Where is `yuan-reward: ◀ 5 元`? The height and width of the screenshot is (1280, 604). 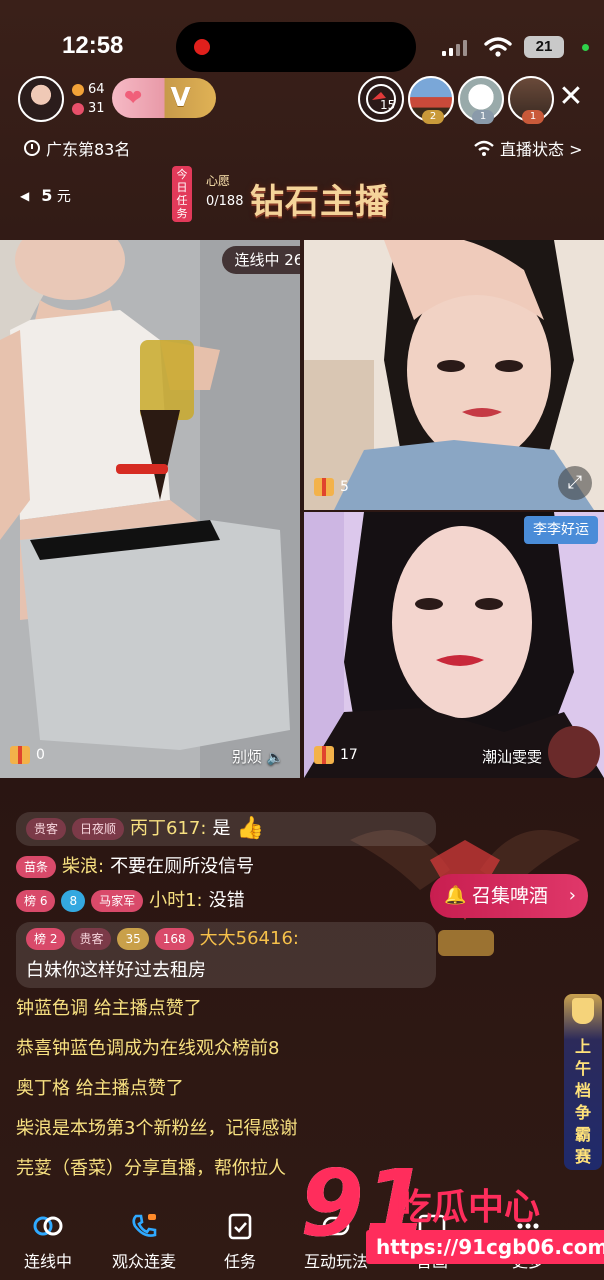
yuan-reward: ◀ 5 元 is located at coordinates (45, 196).